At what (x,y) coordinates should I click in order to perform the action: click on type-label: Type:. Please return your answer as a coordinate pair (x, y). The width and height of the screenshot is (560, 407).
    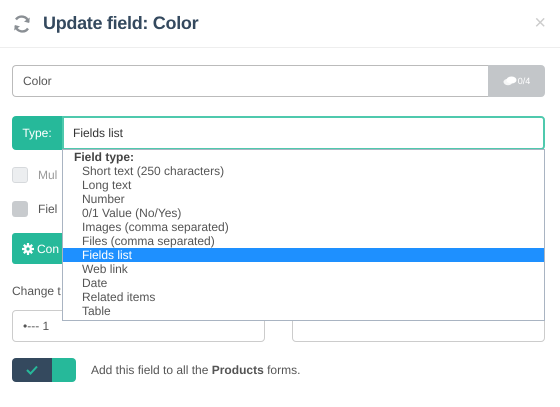
    Looking at the image, I should click on (37, 133).